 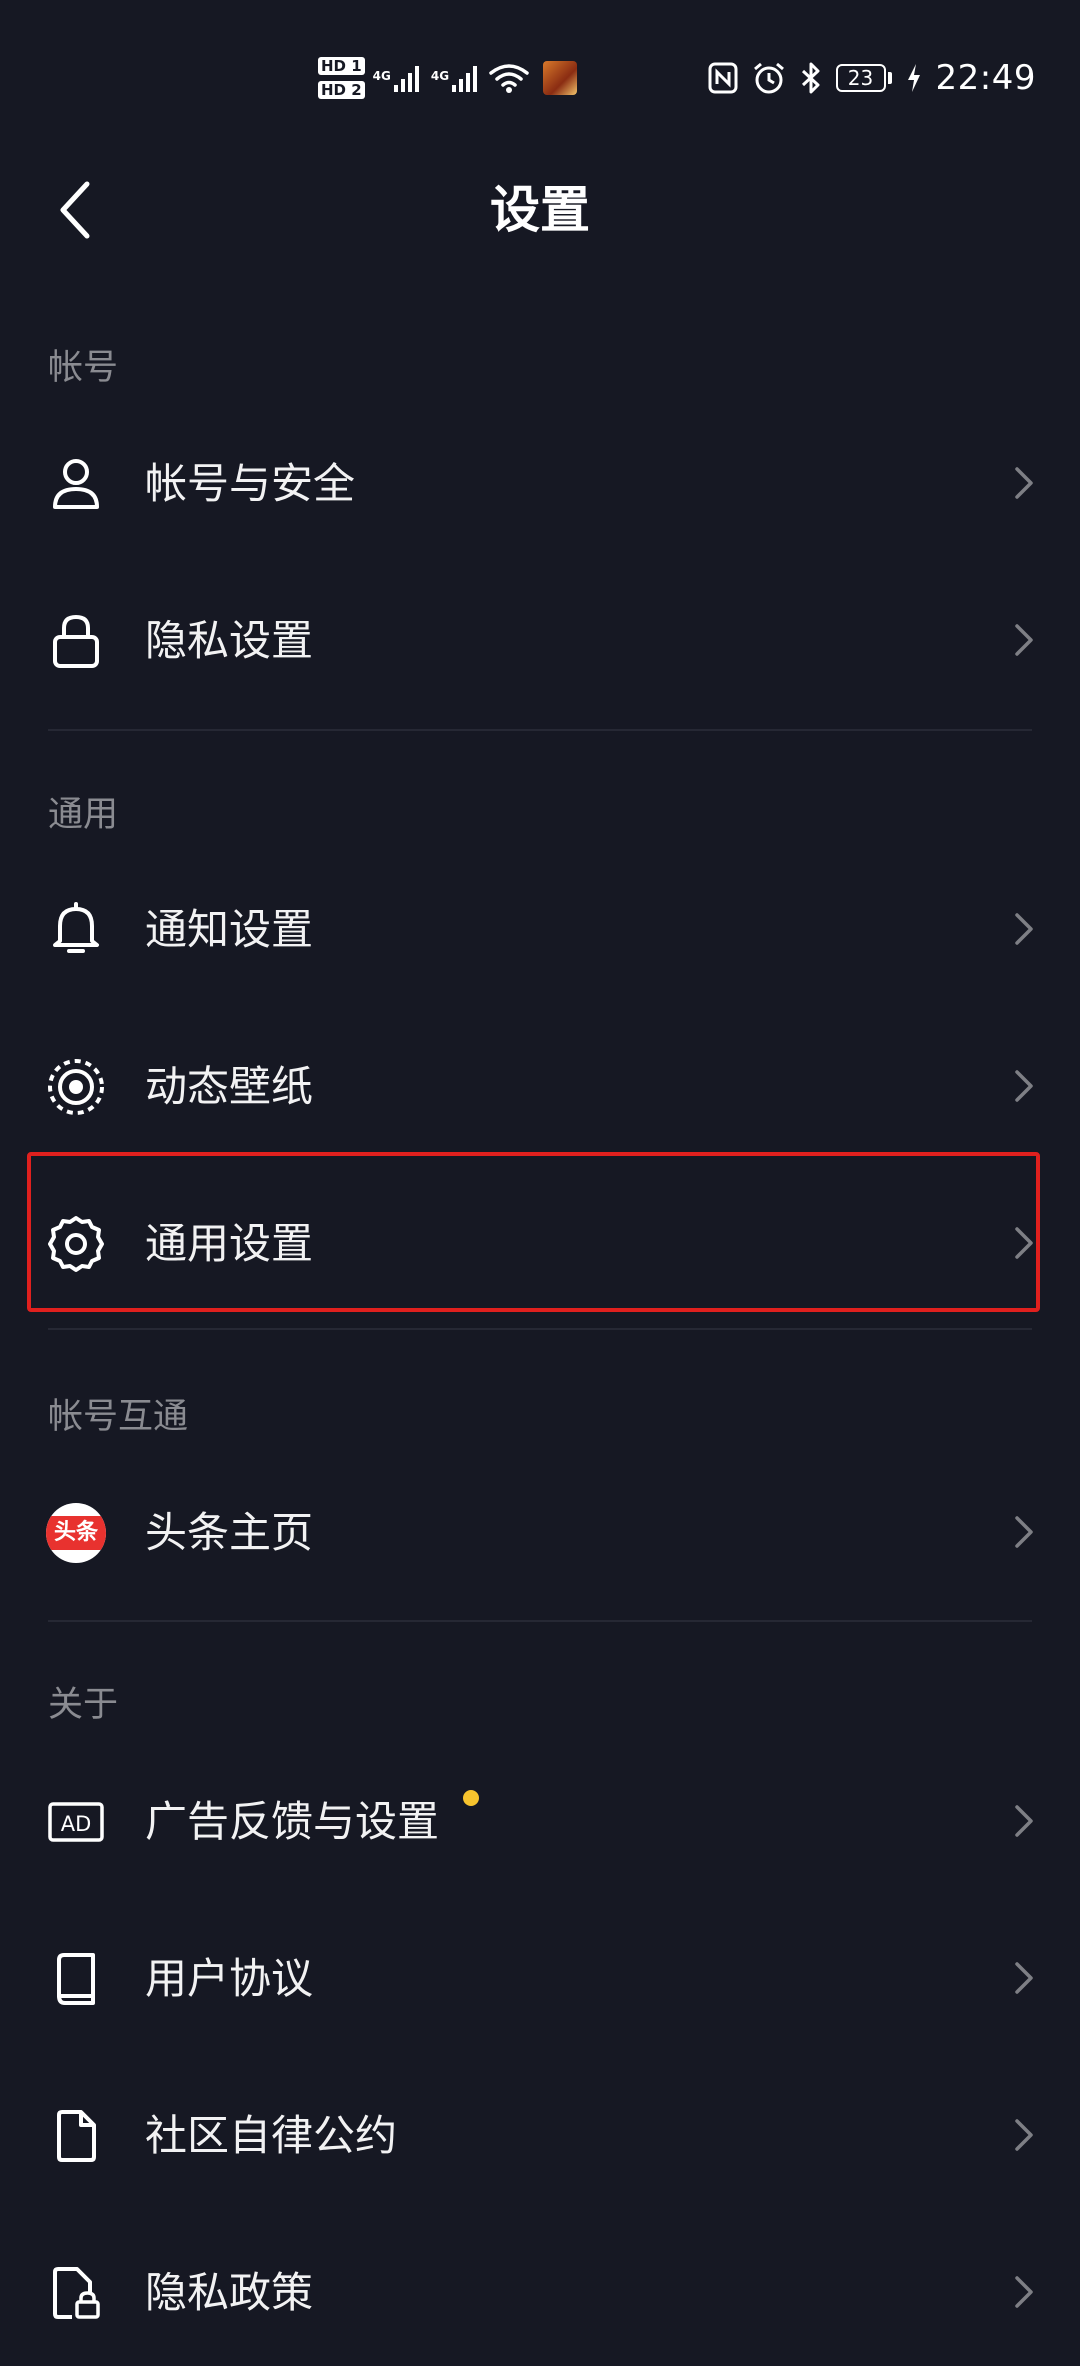 I want to click on book-icon, so click(x=76, y=1979).